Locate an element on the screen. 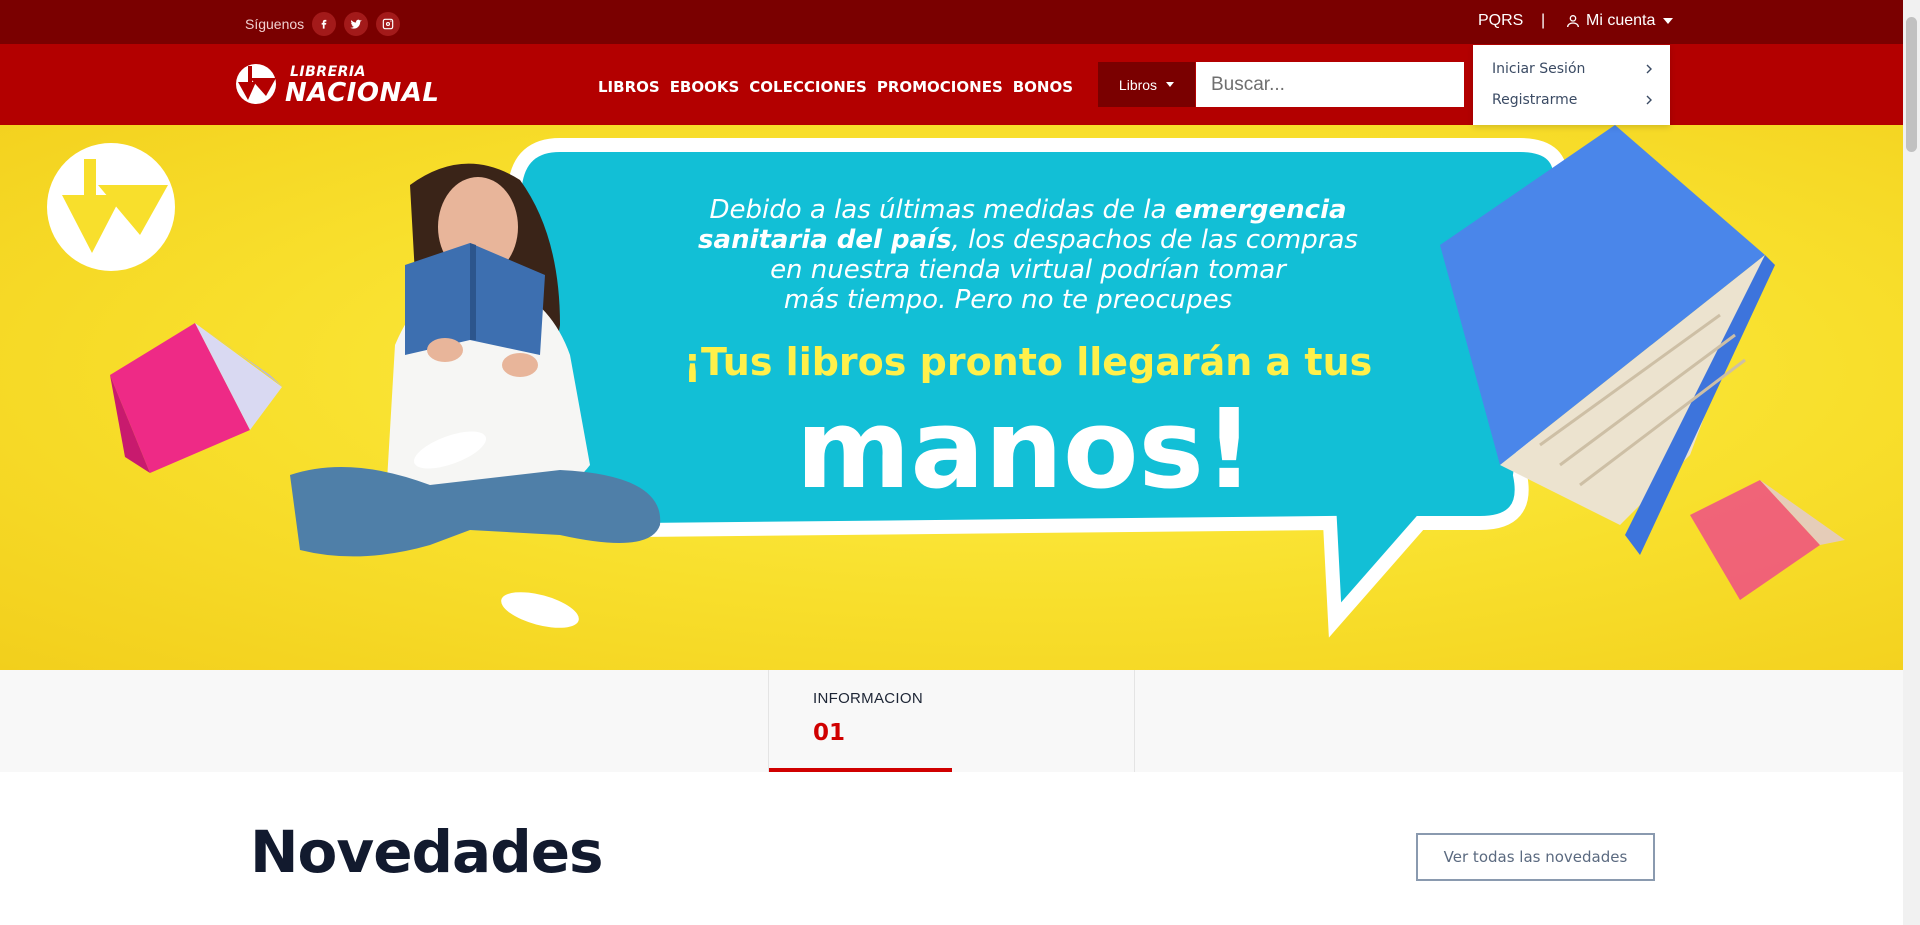 The width and height of the screenshot is (1920, 925). logo: LIBRERIA NACIONAL is located at coordinates (334, 85).